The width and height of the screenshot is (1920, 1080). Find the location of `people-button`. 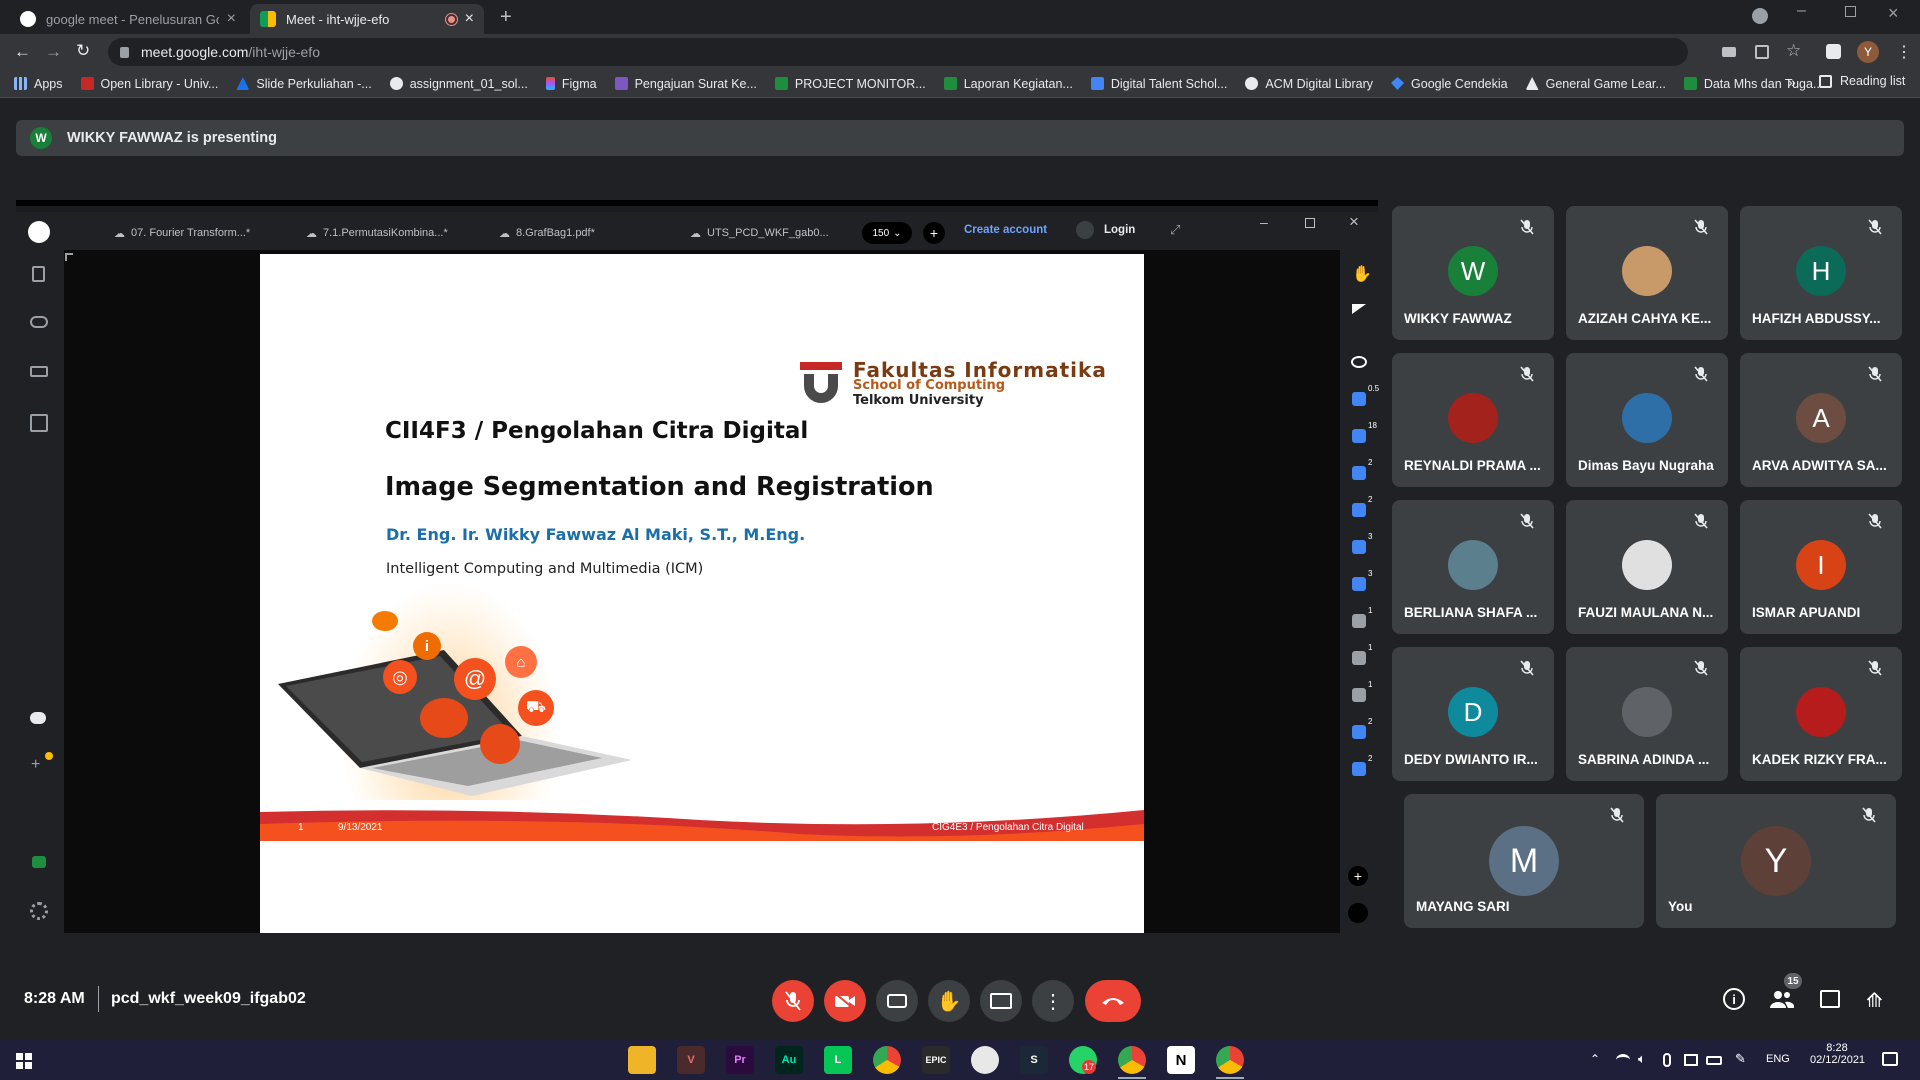

people-button is located at coordinates (1782, 999).